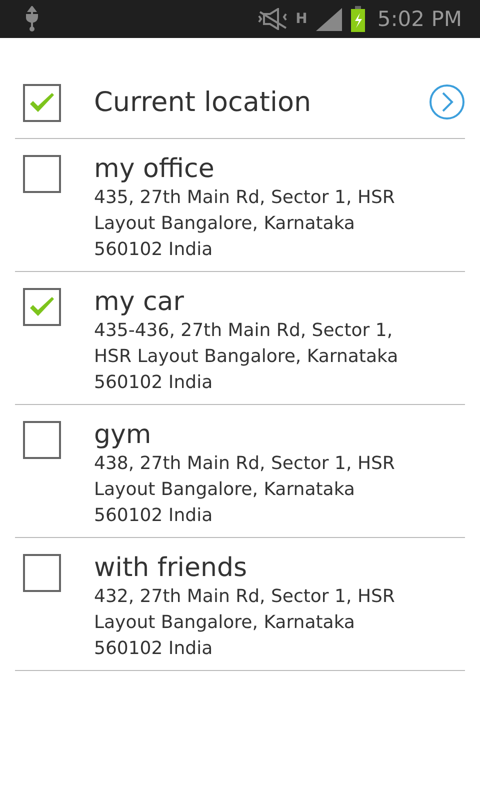  I want to click on place-address: 435, 27th Main Rd, Sector 1, HSR Layout Bangalore, Karnataka 560102 India, so click(245, 224).